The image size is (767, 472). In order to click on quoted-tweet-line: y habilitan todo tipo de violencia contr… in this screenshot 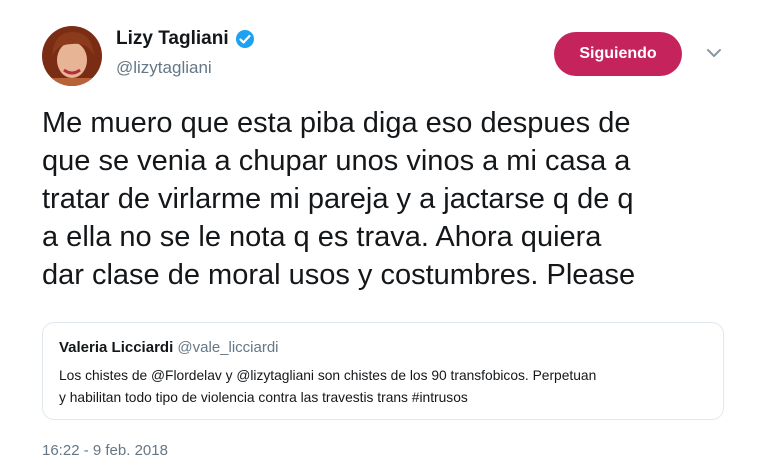, I will do `click(263, 397)`.